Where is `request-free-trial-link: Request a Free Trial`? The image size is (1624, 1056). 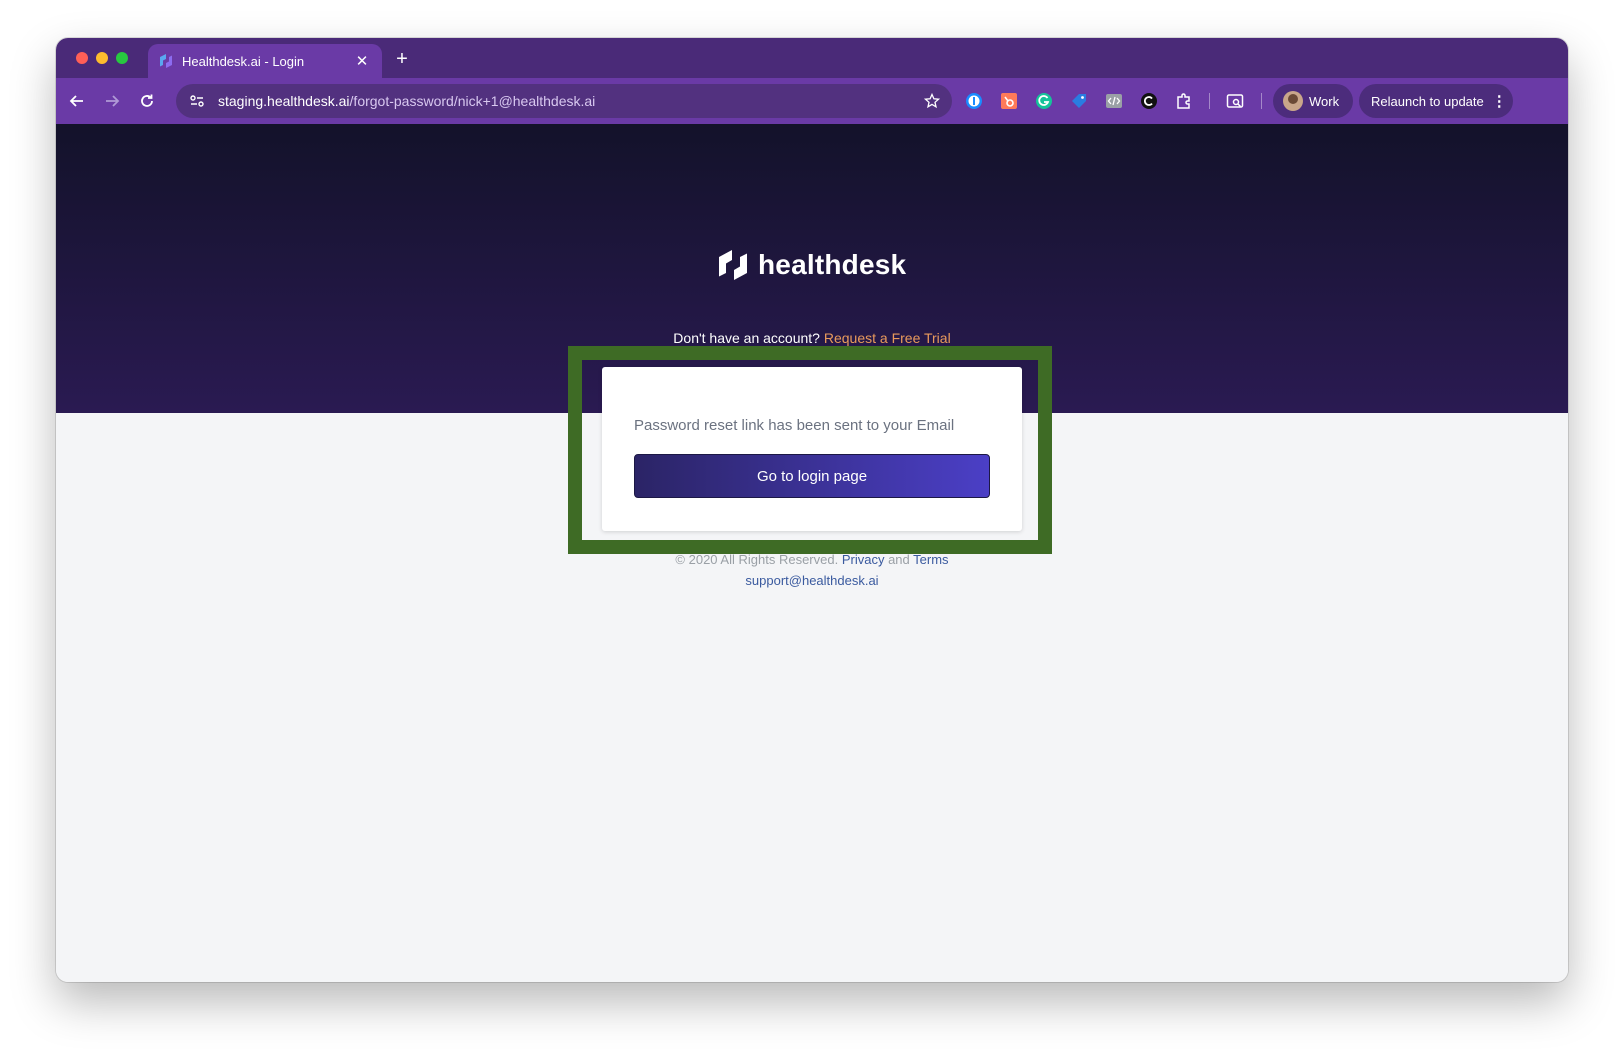
request-free-trial-link: Request a Free Trial is located at coordinates (887, 338).